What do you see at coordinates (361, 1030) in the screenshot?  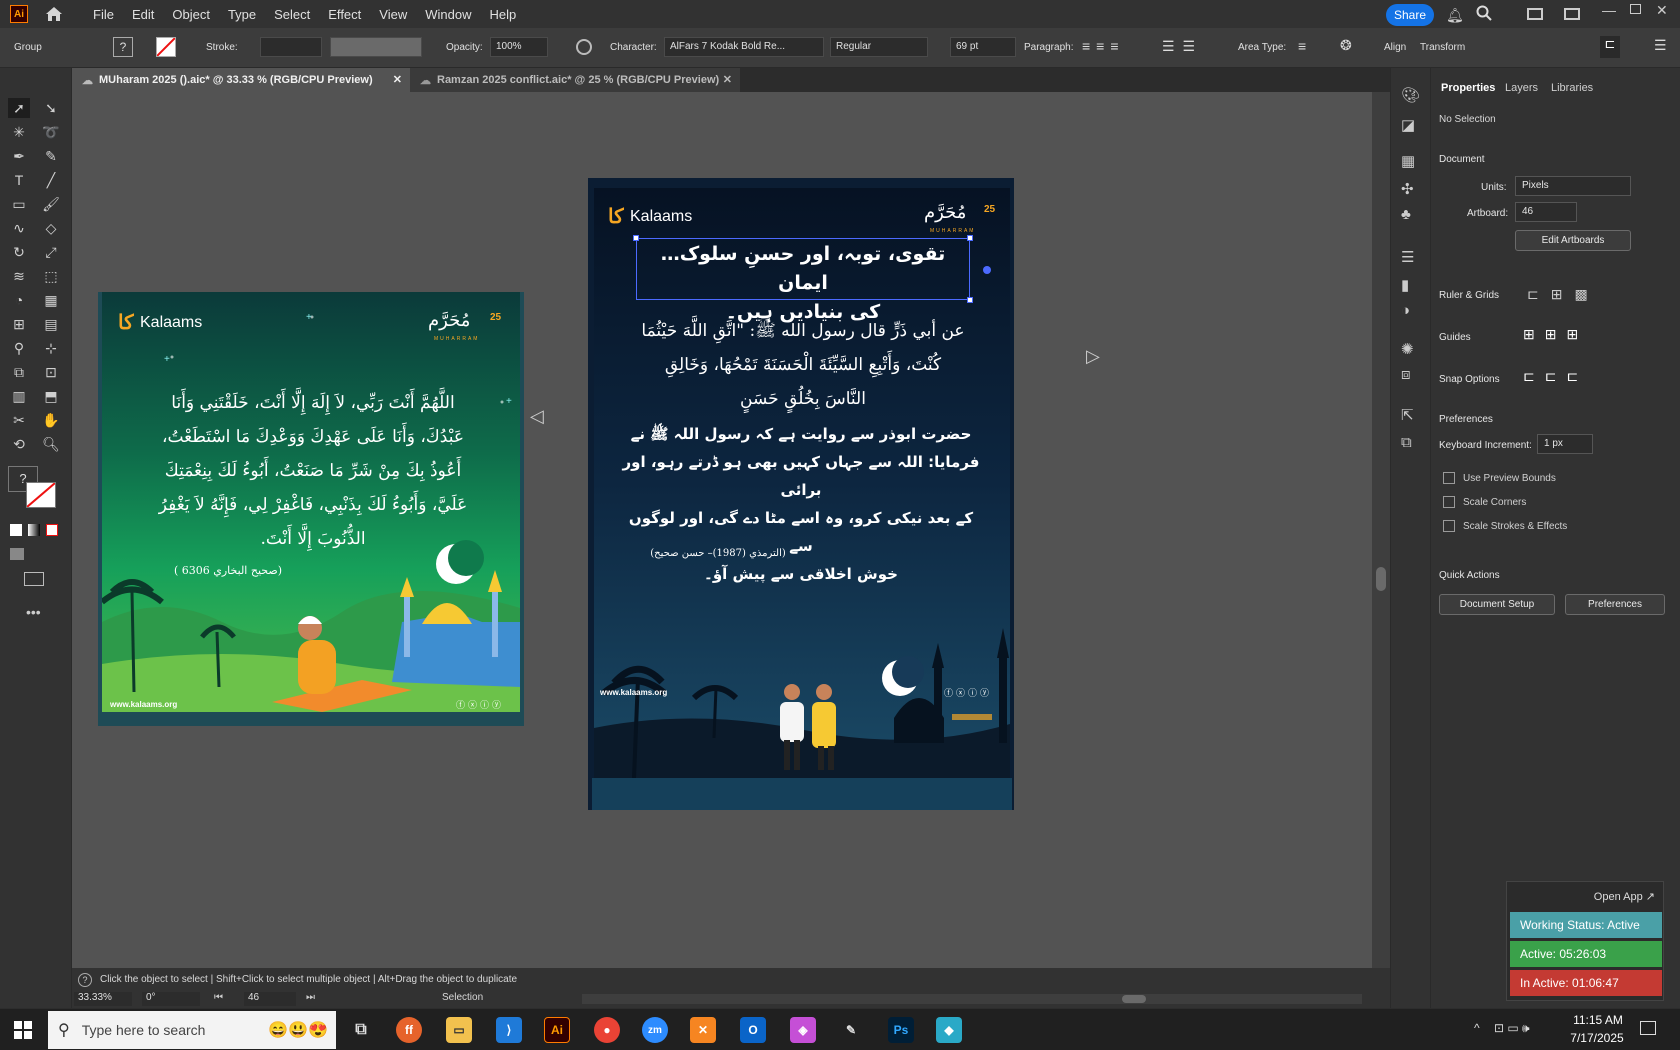 I see `task-view-icon: ⧉` at bounding box center [361, 1030].